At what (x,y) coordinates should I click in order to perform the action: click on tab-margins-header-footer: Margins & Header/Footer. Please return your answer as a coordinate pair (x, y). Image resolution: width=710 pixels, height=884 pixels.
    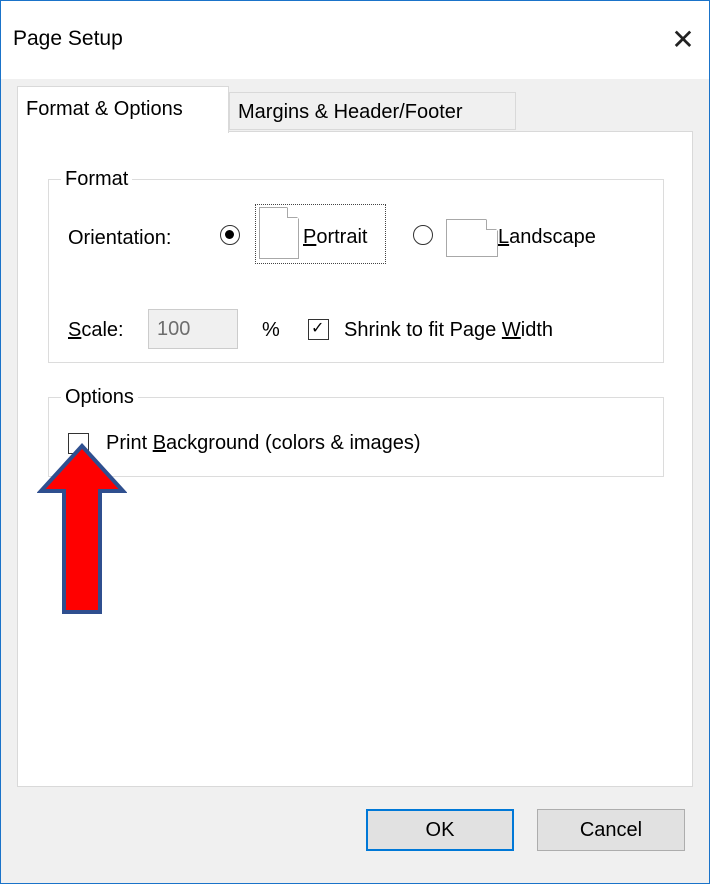
    Looking at the image, I should click on (372, 111).